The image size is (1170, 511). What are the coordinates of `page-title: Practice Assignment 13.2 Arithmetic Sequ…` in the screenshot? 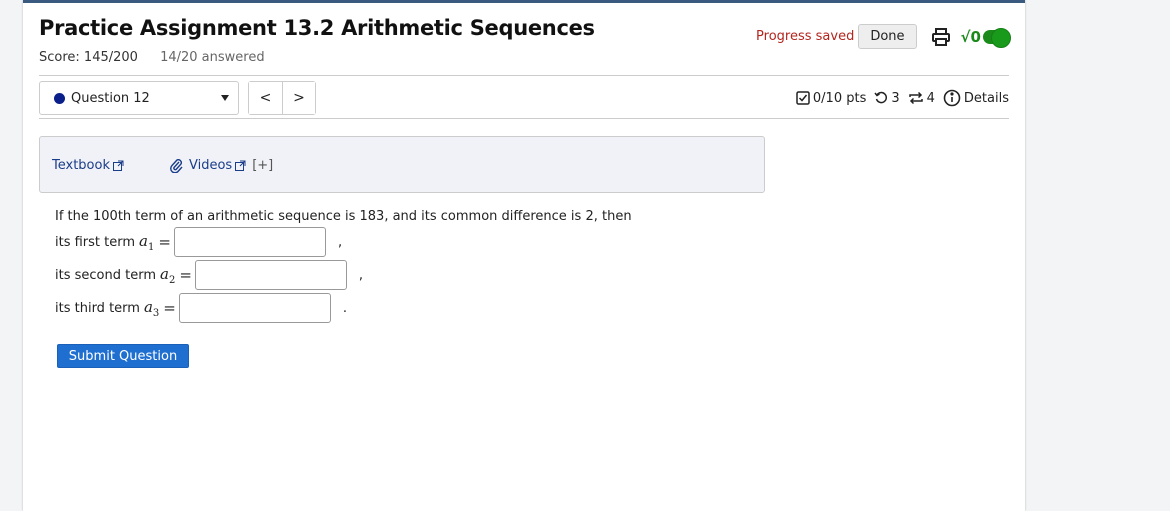 It's located at (317, 28).